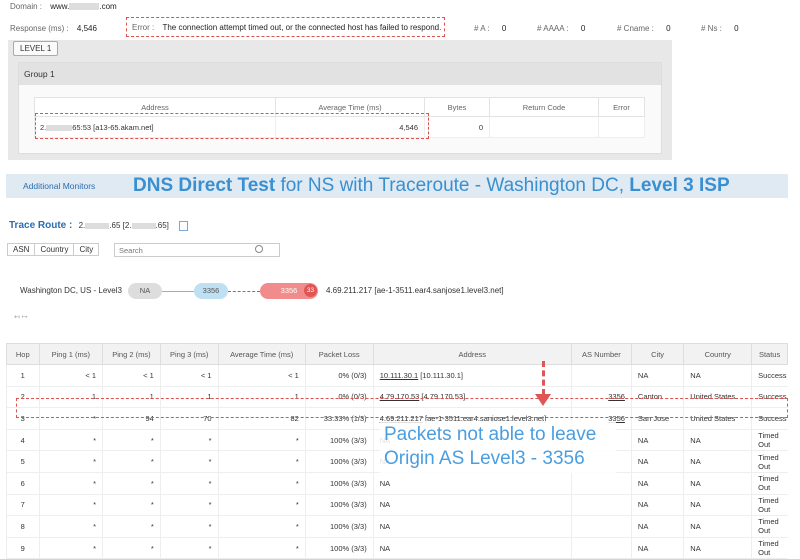 The height and width of the screenshot is (559, 800). Describe the element at coordinates (189, 354) in the screenshot. I see `col-ping3: Ping 3 (ms)` at that location.